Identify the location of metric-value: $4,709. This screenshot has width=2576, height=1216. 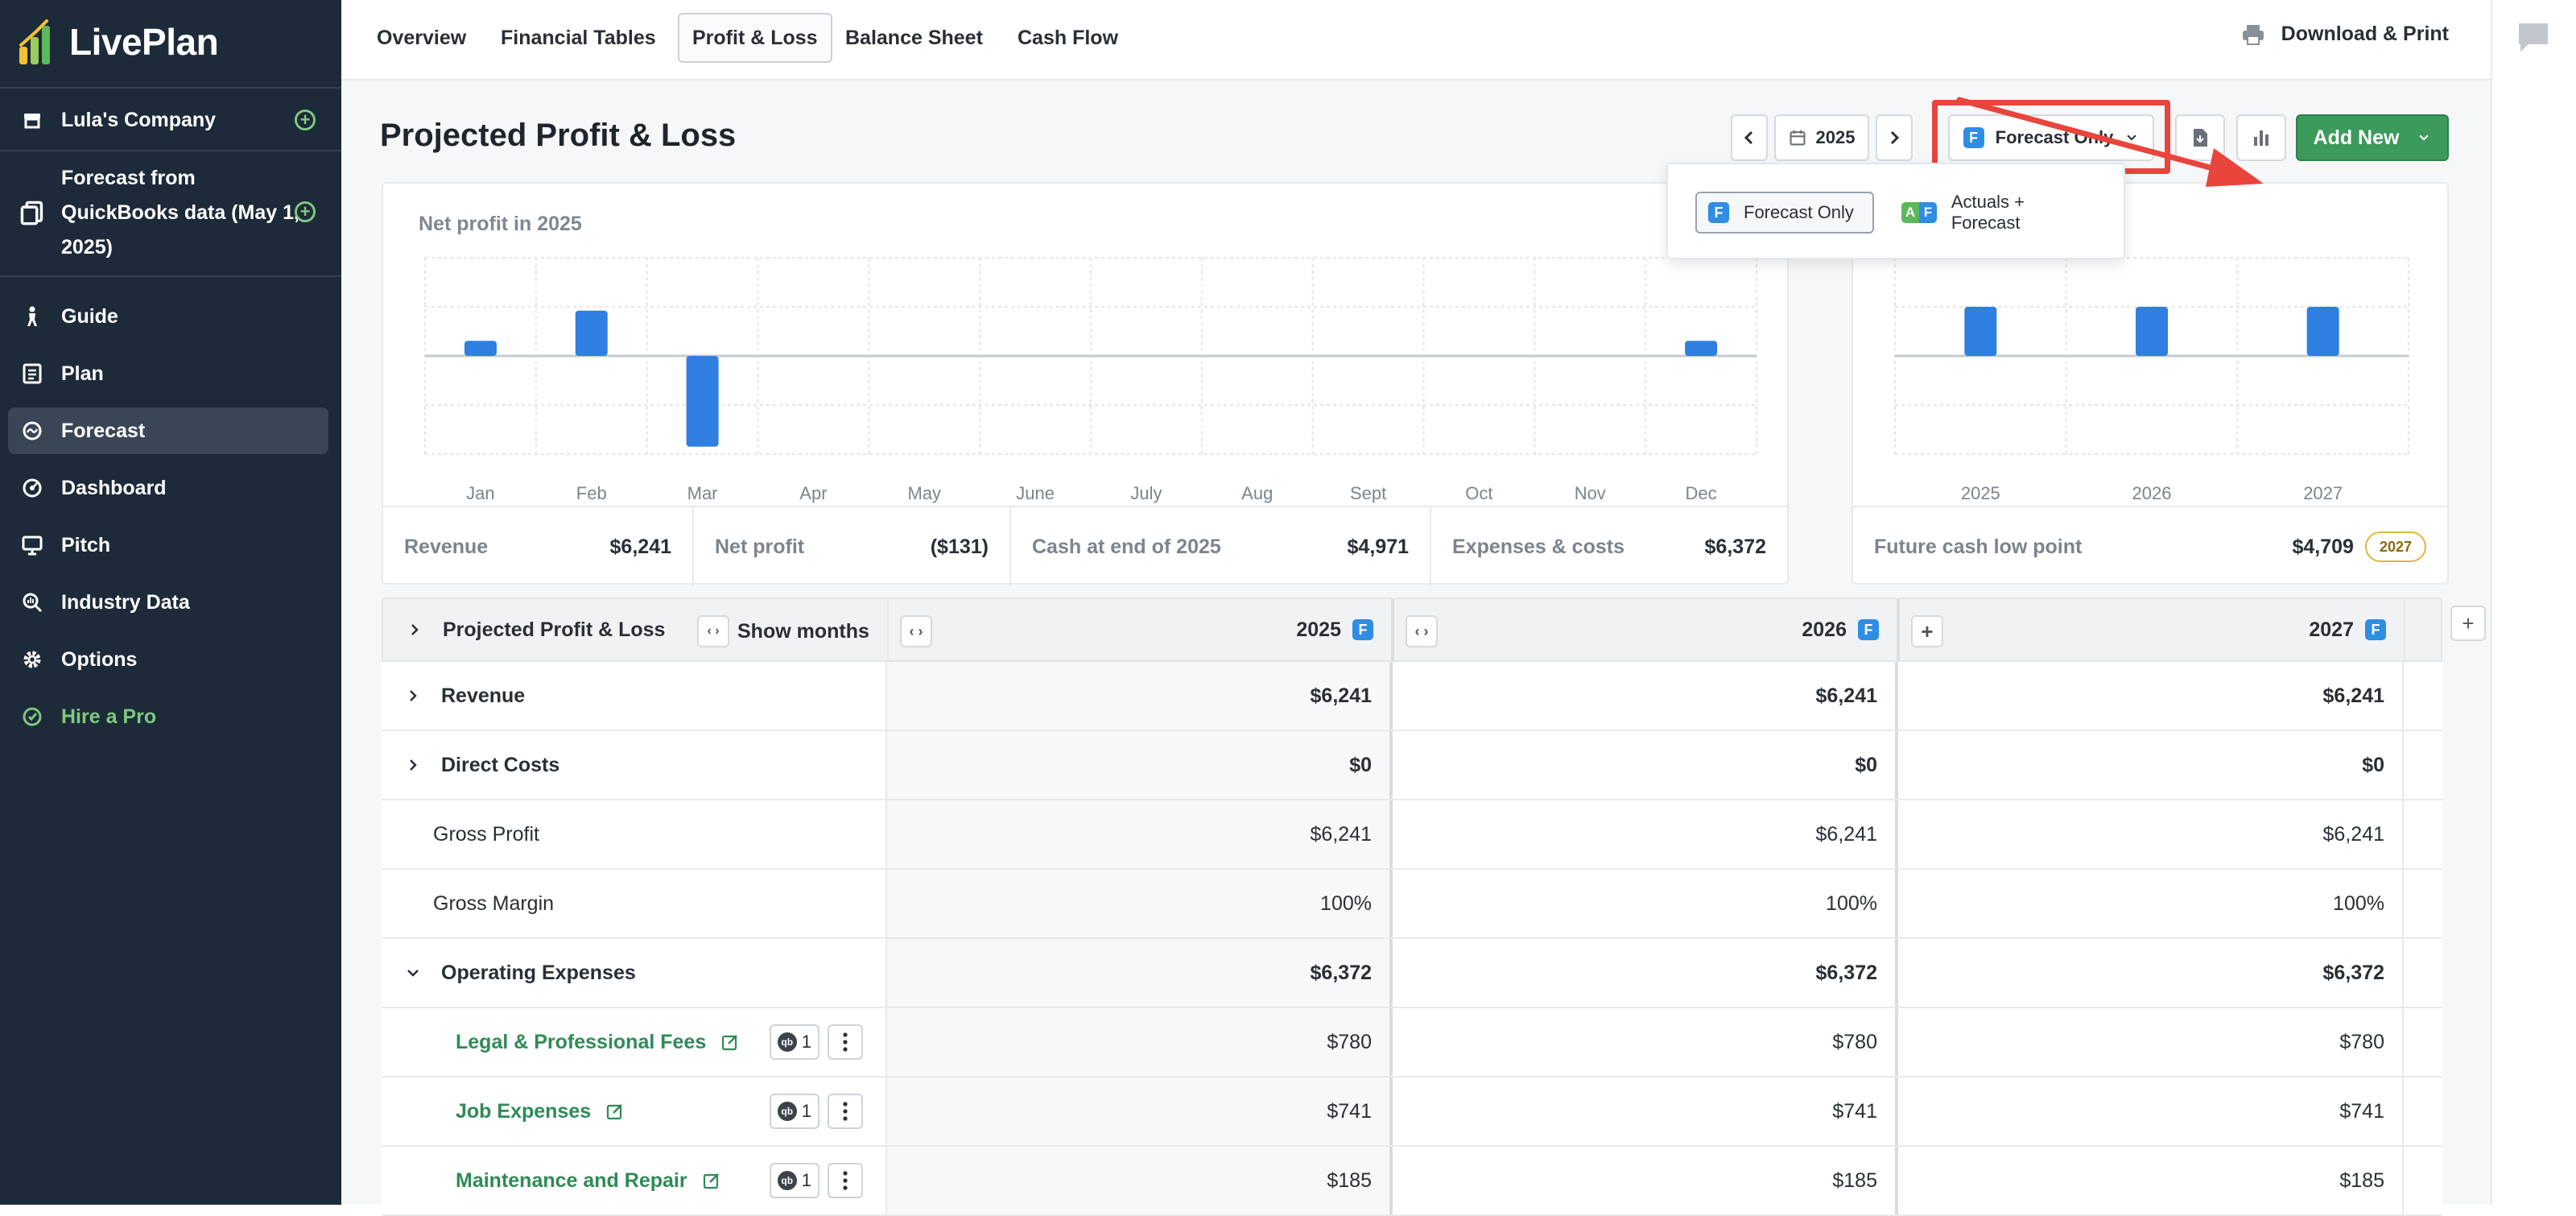
(2323, 546).